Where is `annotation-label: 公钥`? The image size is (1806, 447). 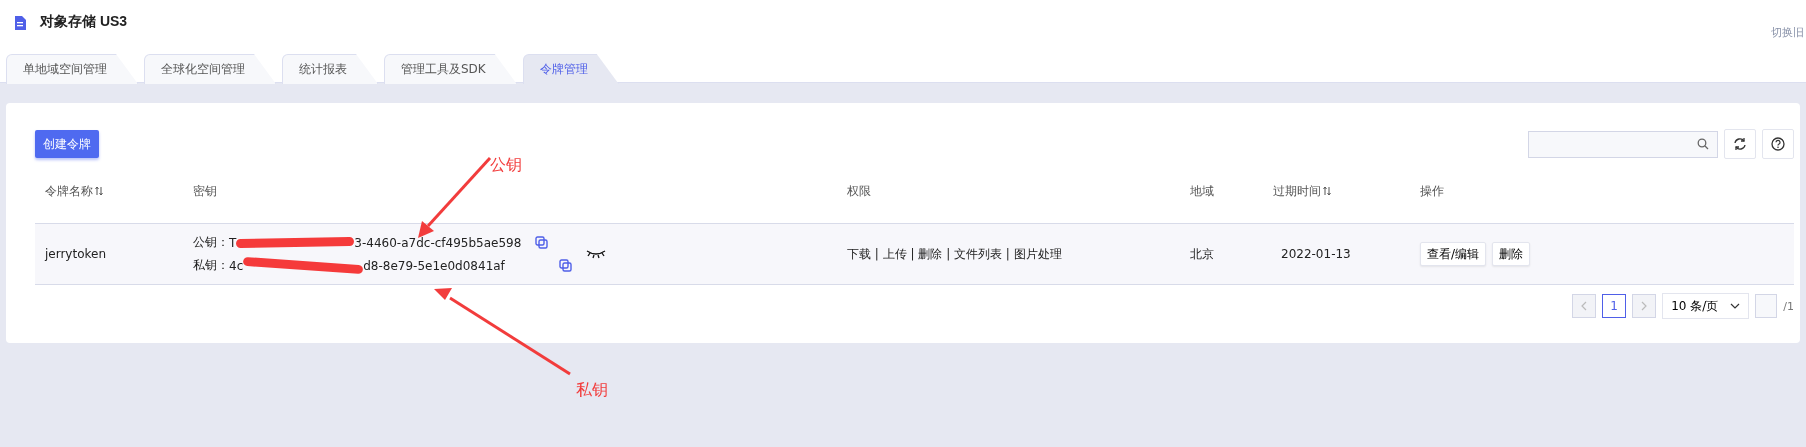
annotation-label: 公钥 is located at coordinates (506, 165).